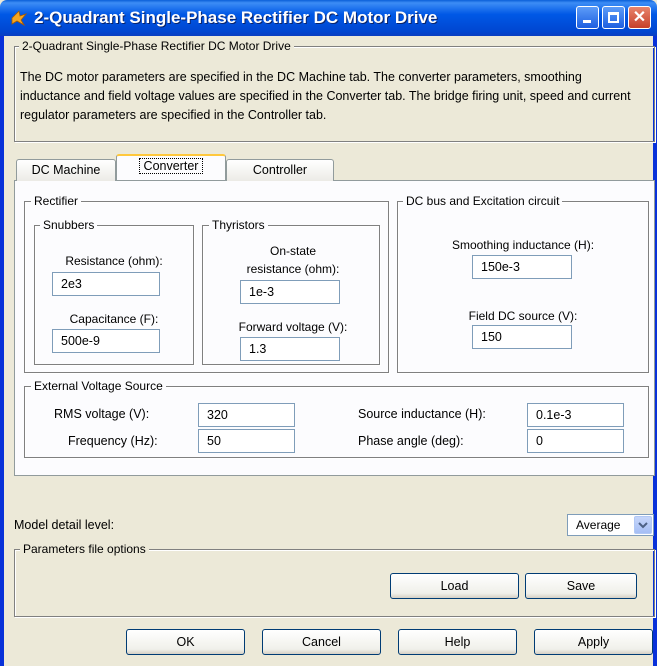 The width and height of the screenshot is (657, 666). Describe the element at coordinates (113, 441) in the screenshot. I see `frequency-label: Frequency (Hz):` at that location.